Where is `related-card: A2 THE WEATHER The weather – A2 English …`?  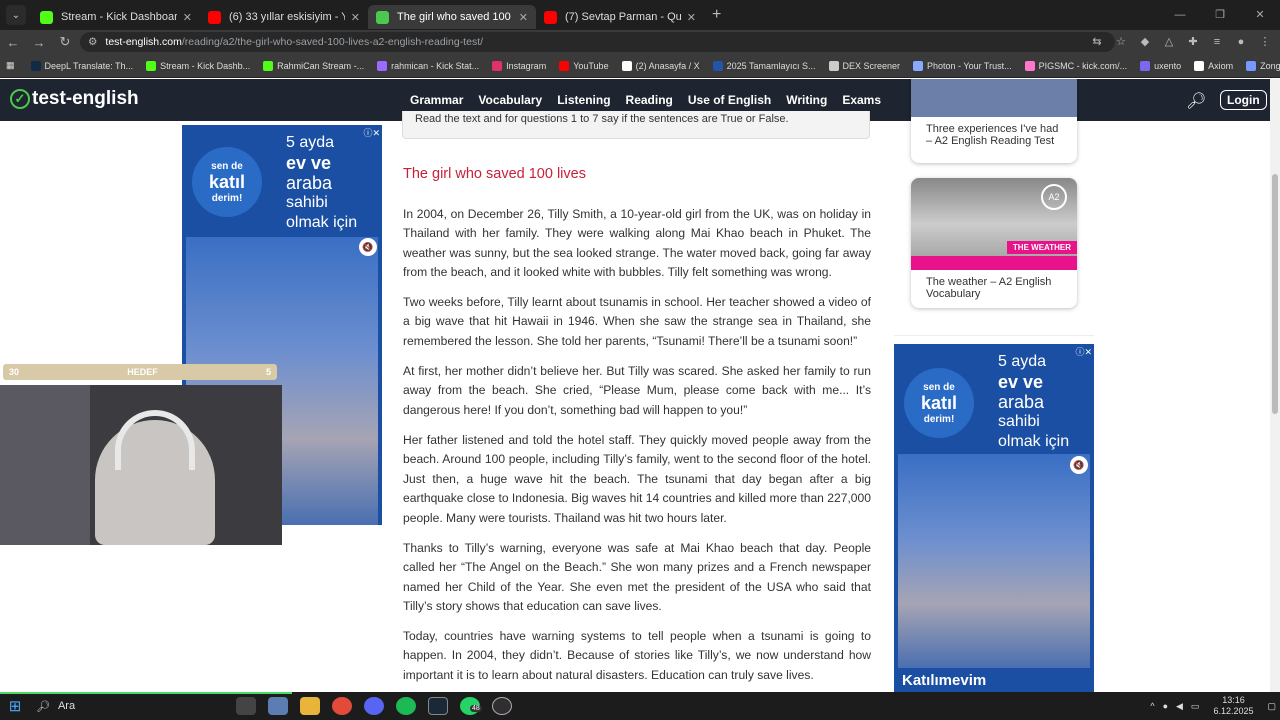 related-card: A2 THE WEATHER The weather – A2 English … is located at coordinates (994, 243).